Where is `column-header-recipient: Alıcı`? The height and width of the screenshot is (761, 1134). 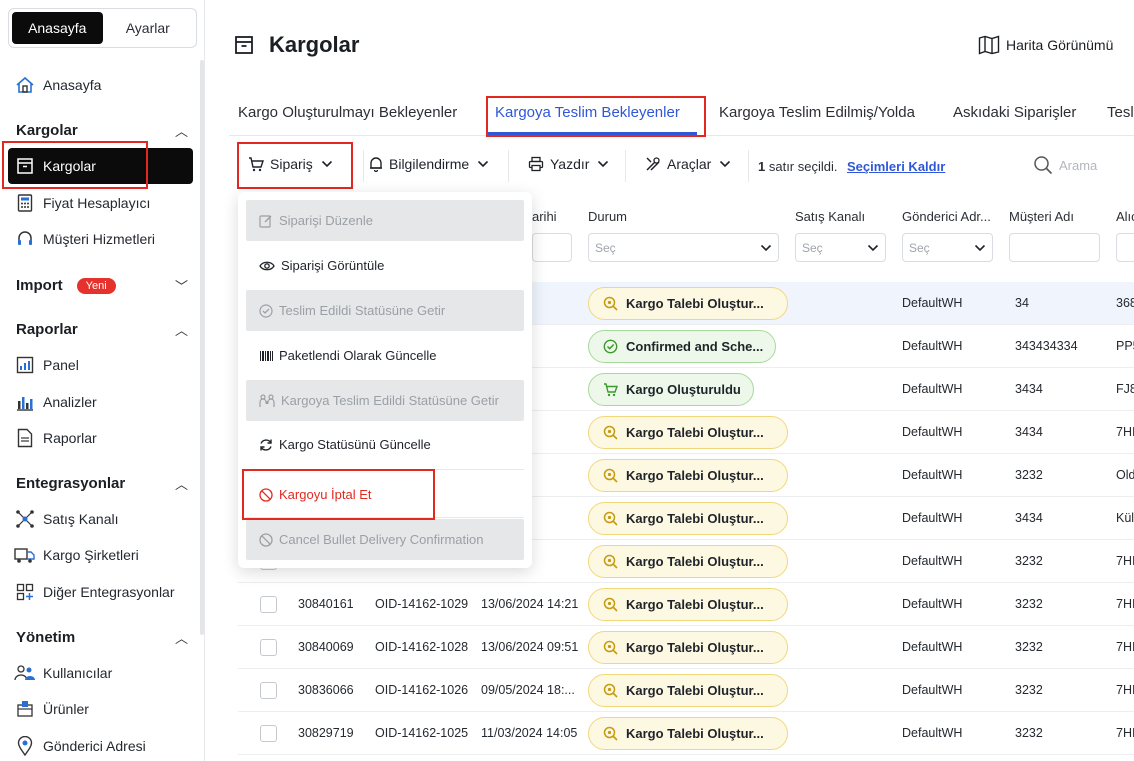 column-header-recipient: Alıcı is located at coordinates (1125, 216).